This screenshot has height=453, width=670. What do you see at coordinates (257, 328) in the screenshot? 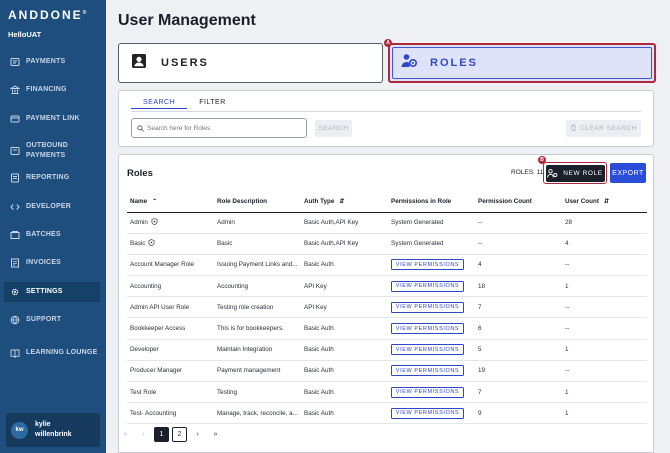
I see `role-description-cell: This is for bookkeepers.` at bounding box center [257, 328].